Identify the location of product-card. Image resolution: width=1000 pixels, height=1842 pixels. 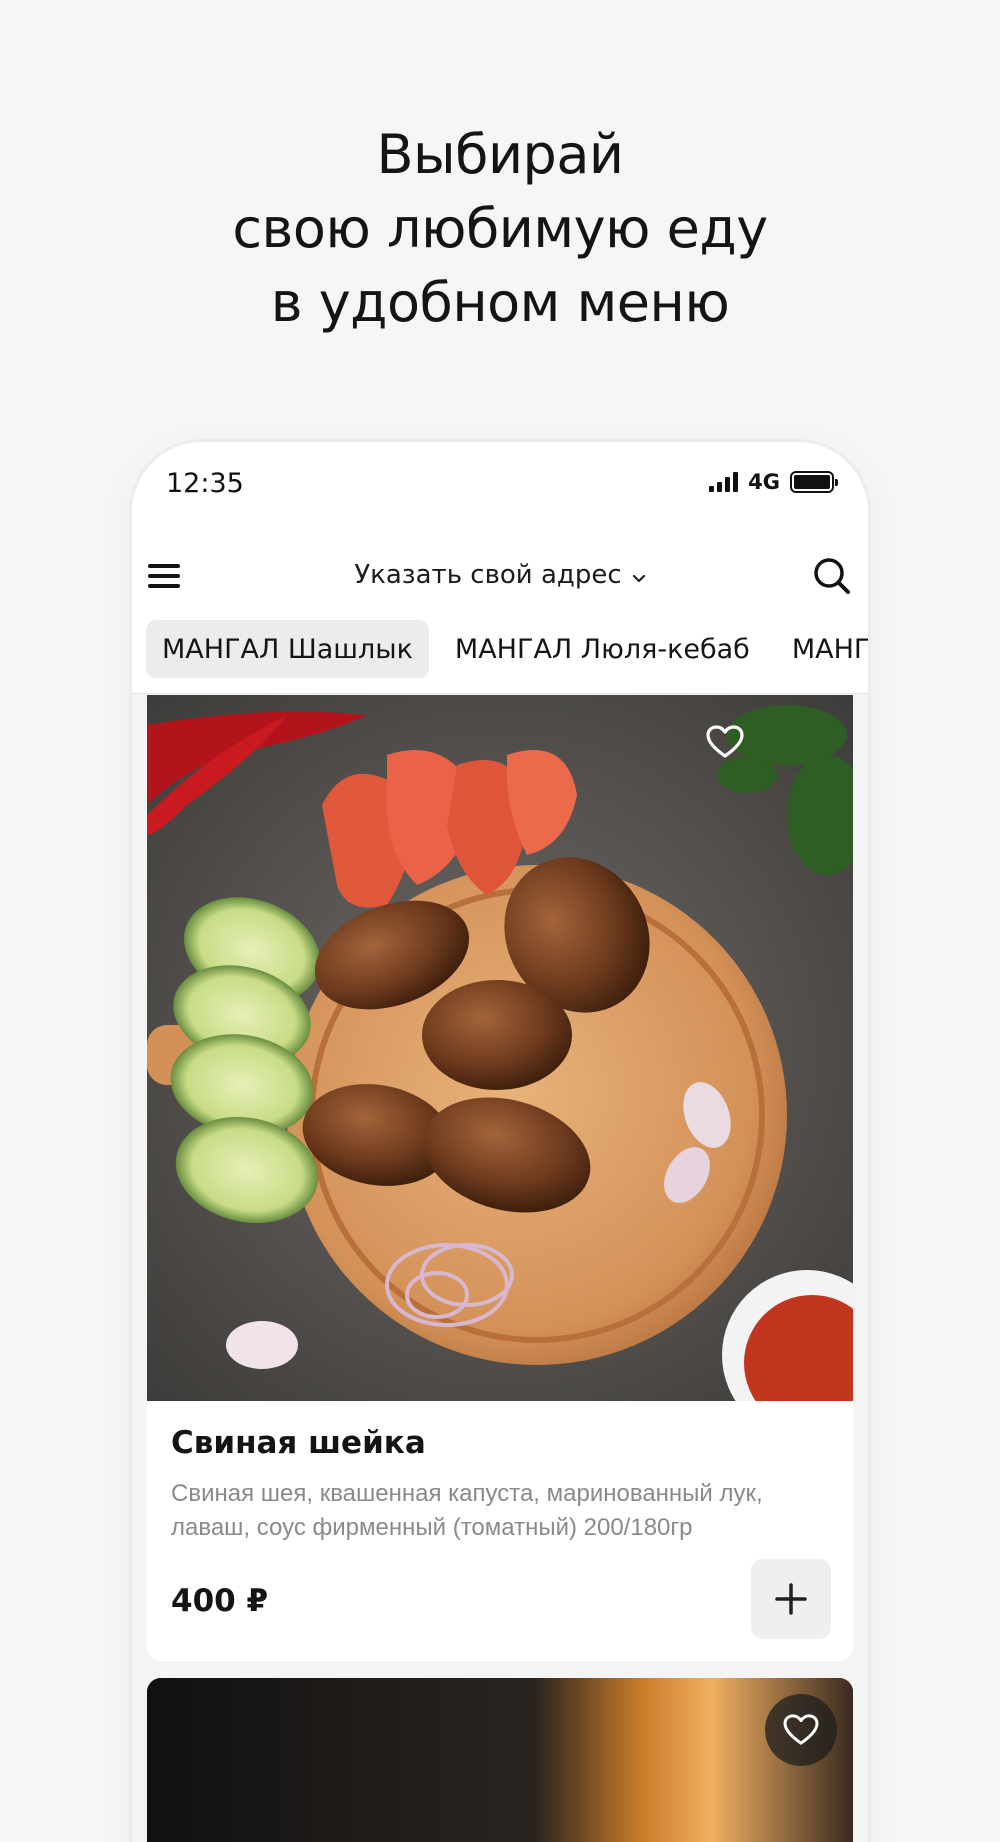
(500, 1760).